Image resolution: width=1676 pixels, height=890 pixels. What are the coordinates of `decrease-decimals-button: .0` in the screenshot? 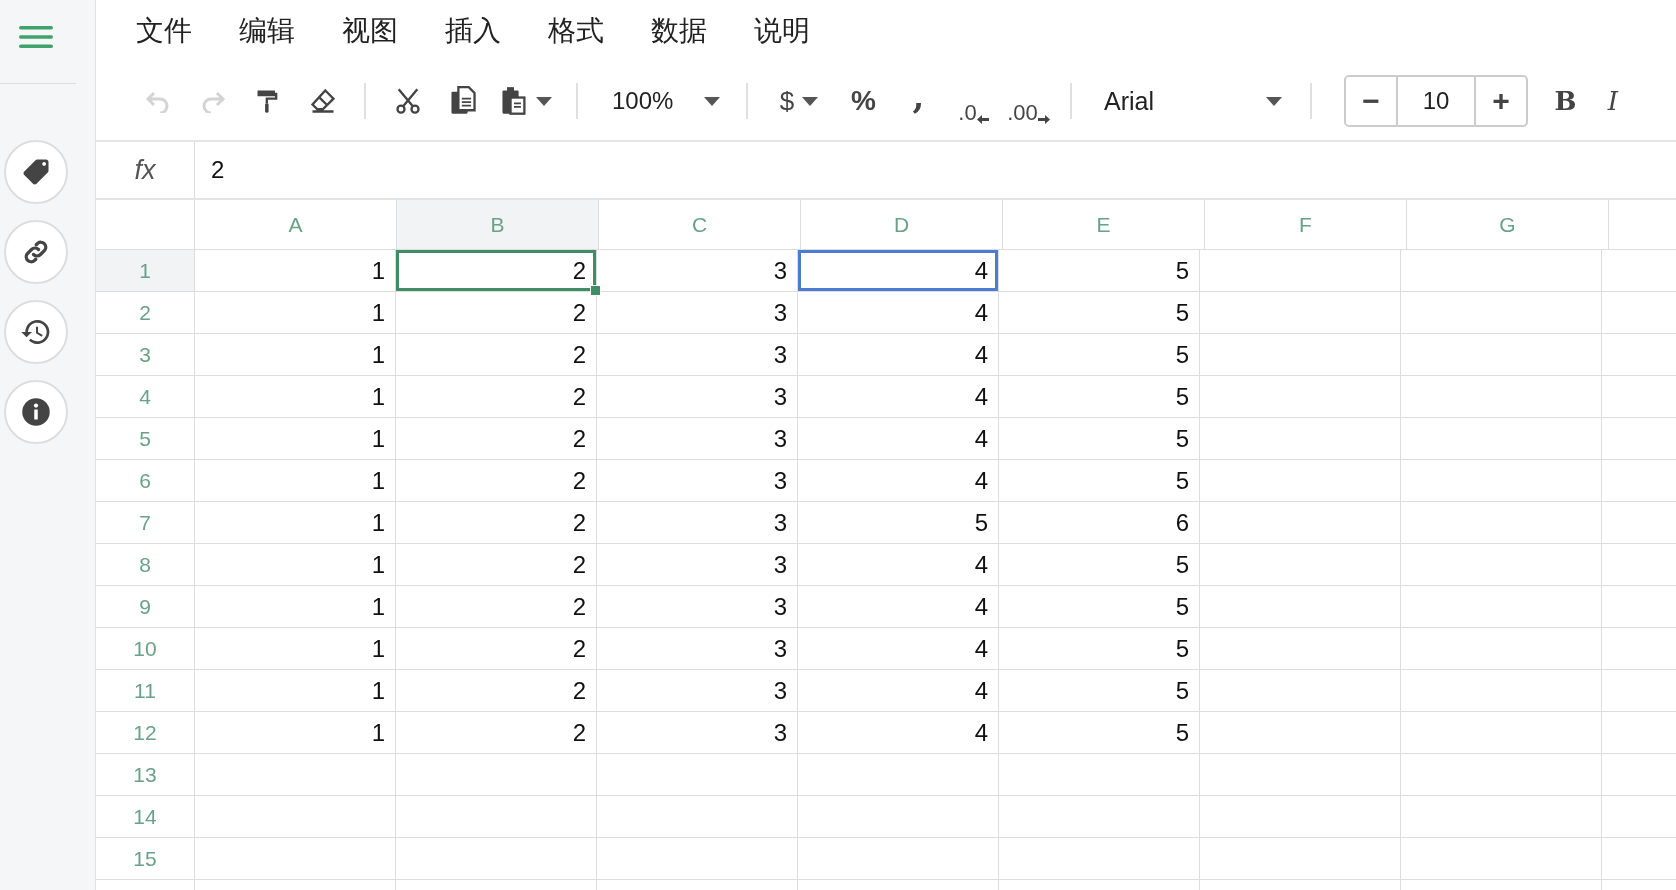 It's located at (973, 101).